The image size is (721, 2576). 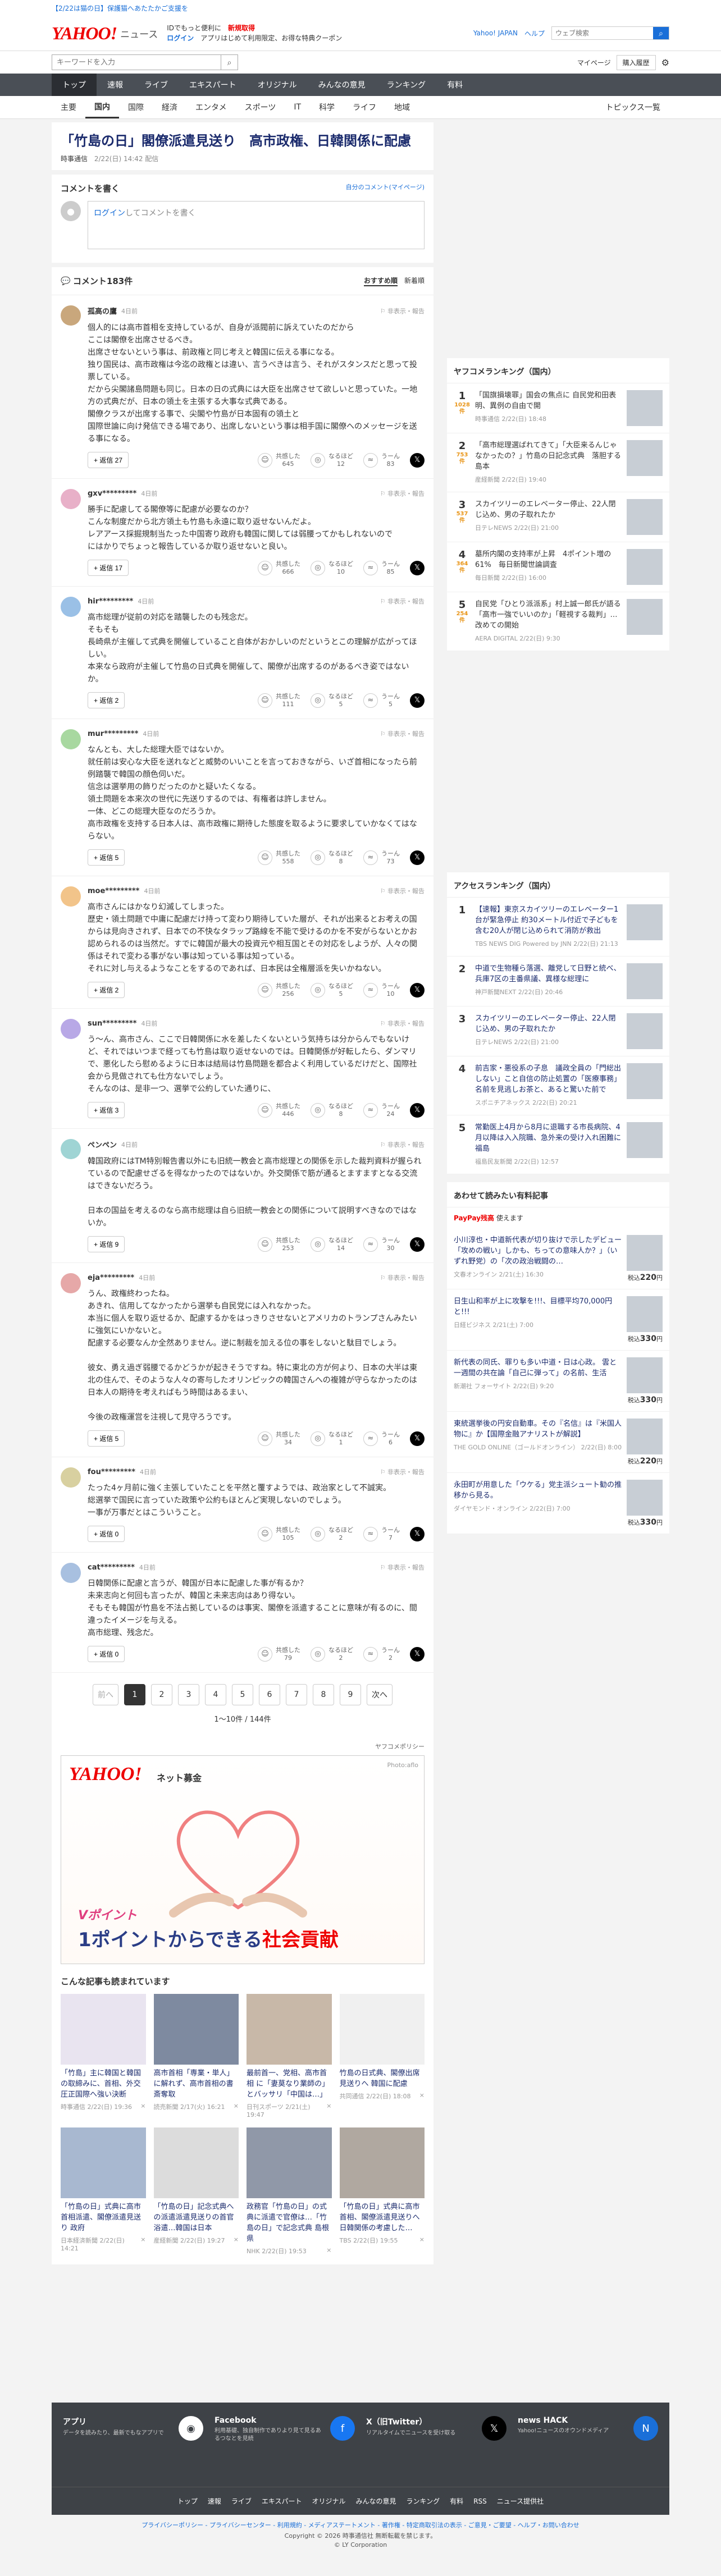 I want to click on page-button: 5, so click(x=242, y=1694).